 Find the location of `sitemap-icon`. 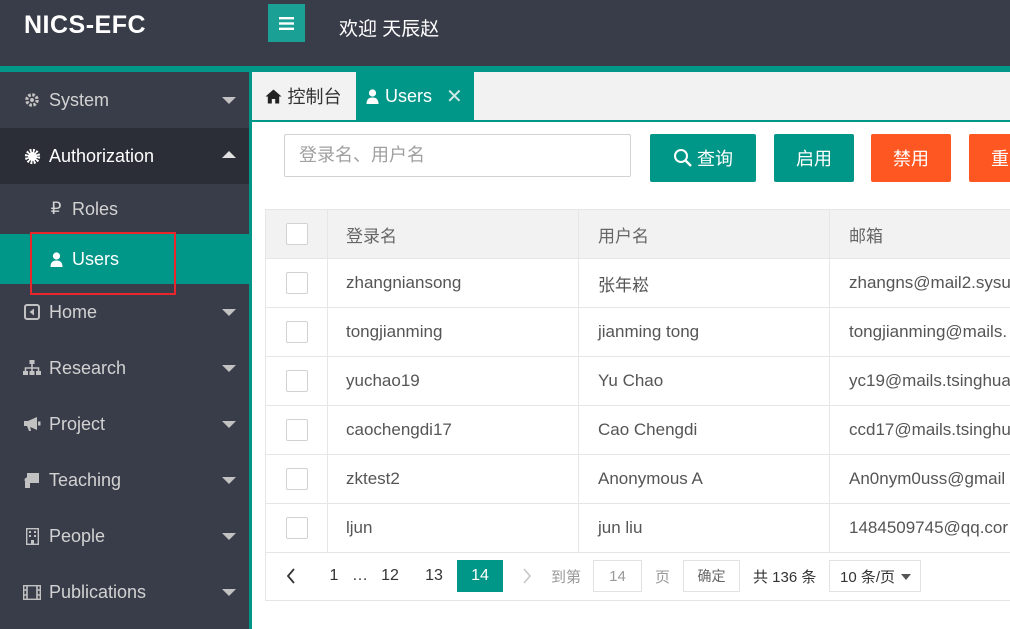

sitemap-icon is located at coordinates (32, 368).